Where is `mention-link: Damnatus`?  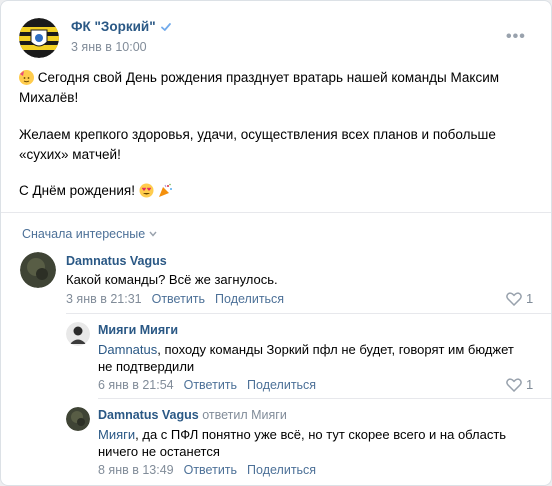 mention-link: Damnatus is located at coordinates (127, 349).